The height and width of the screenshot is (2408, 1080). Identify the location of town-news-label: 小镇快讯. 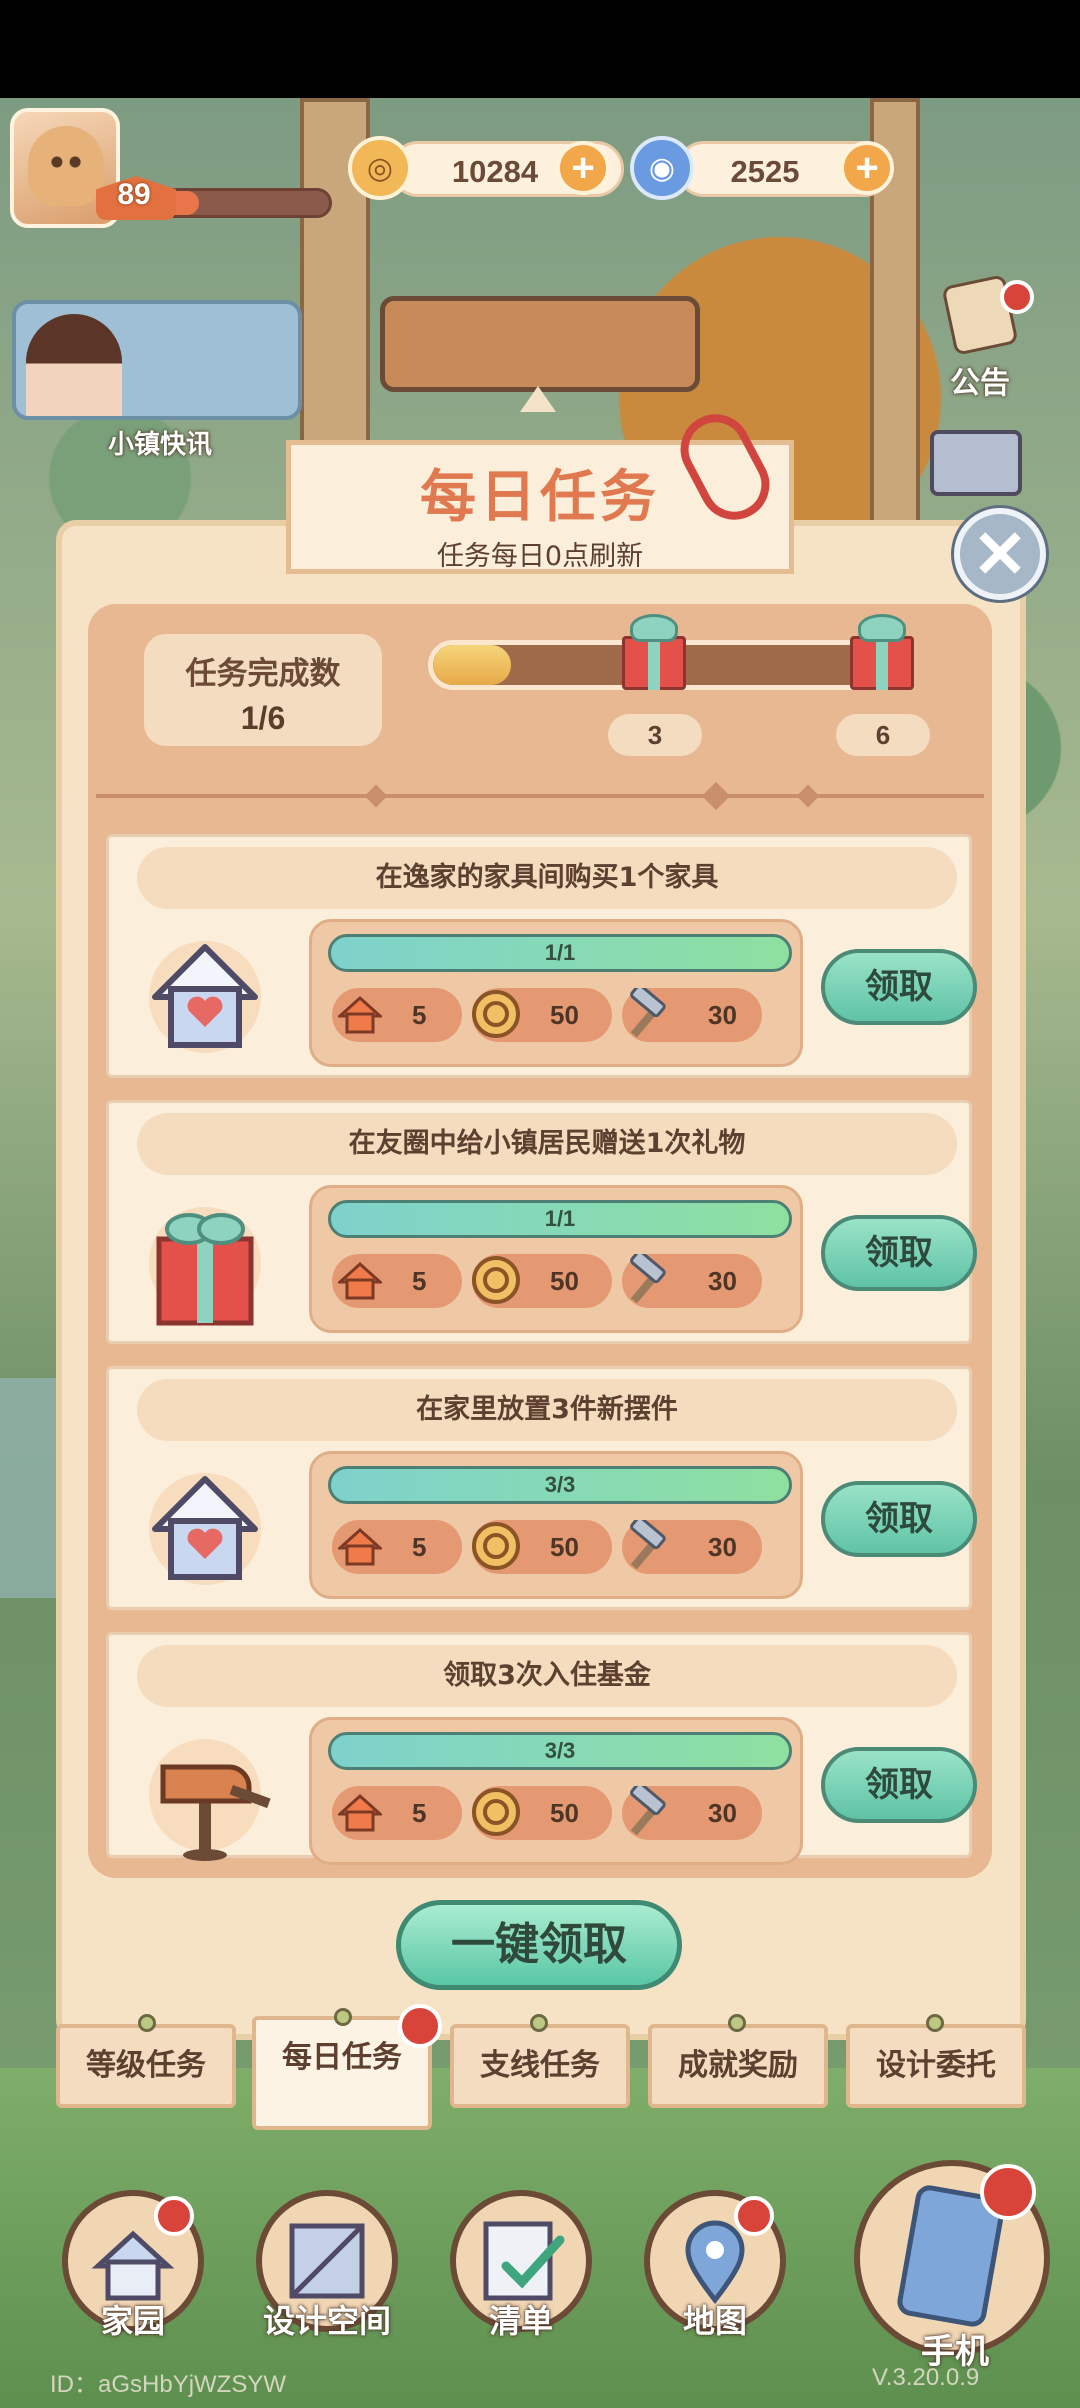
(159, 445).